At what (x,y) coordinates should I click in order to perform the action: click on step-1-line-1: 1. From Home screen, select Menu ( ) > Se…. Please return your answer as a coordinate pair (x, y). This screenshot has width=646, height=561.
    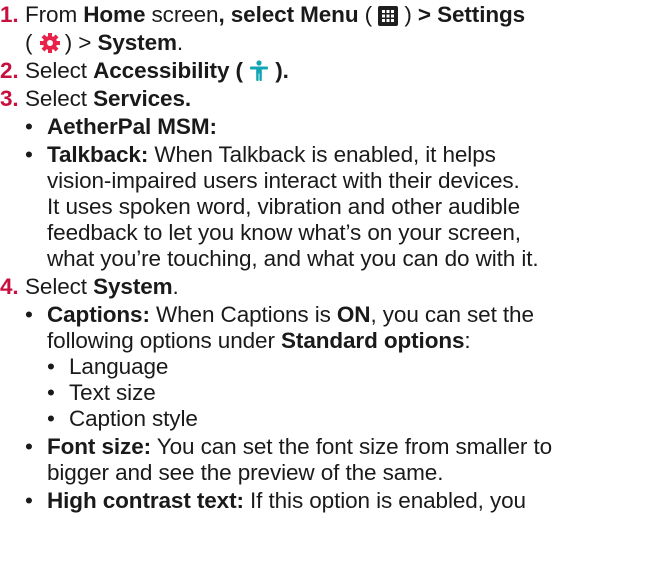
    Looking at the image, I should click on (262, 15).